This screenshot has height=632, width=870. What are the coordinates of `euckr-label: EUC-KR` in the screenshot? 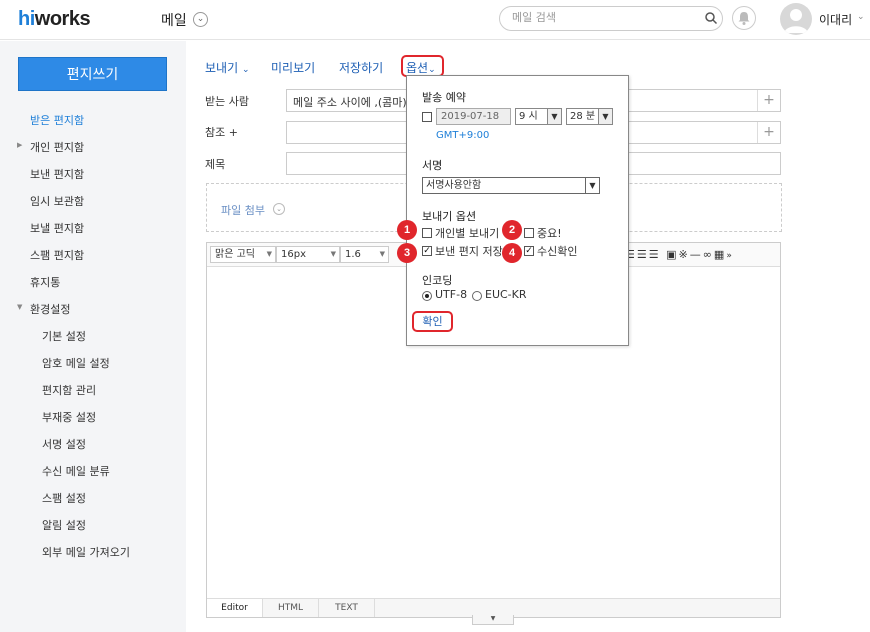 It's located at (506, 294).